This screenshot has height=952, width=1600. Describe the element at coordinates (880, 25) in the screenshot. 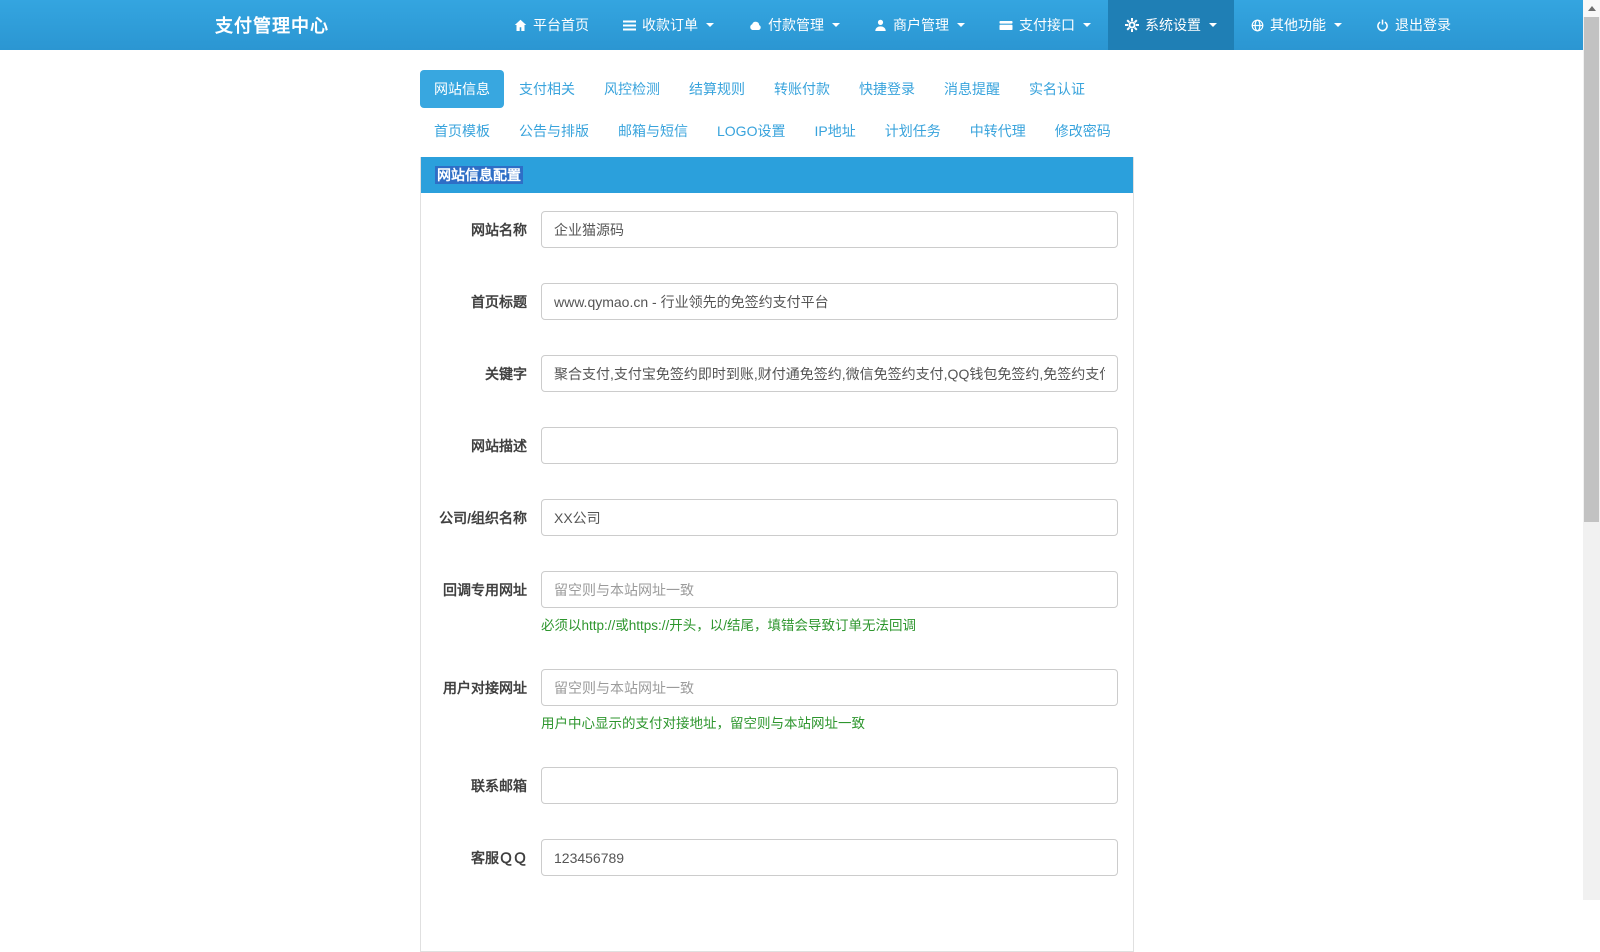

I see `user-icon` at that location.